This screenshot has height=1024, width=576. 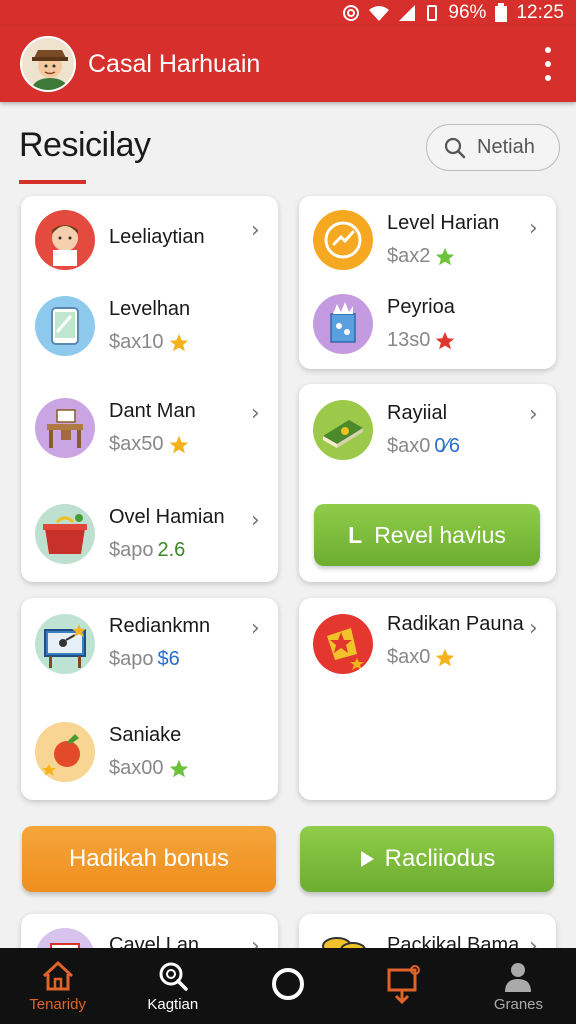 I want to click on page-title: Resicilay, so click(x=85, y=145).